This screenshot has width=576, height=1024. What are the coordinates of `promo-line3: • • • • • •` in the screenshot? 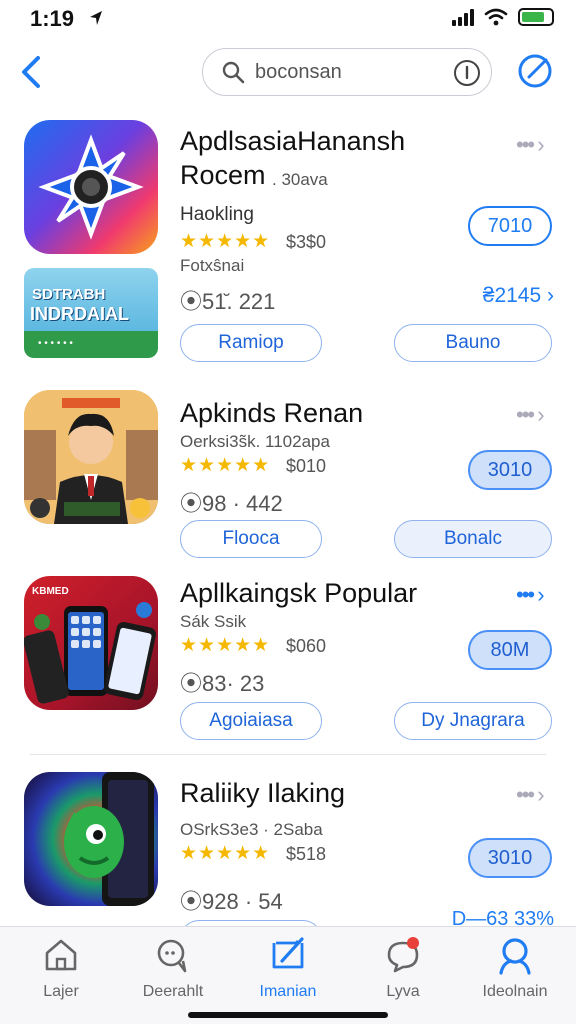 It's located at (55, 343).